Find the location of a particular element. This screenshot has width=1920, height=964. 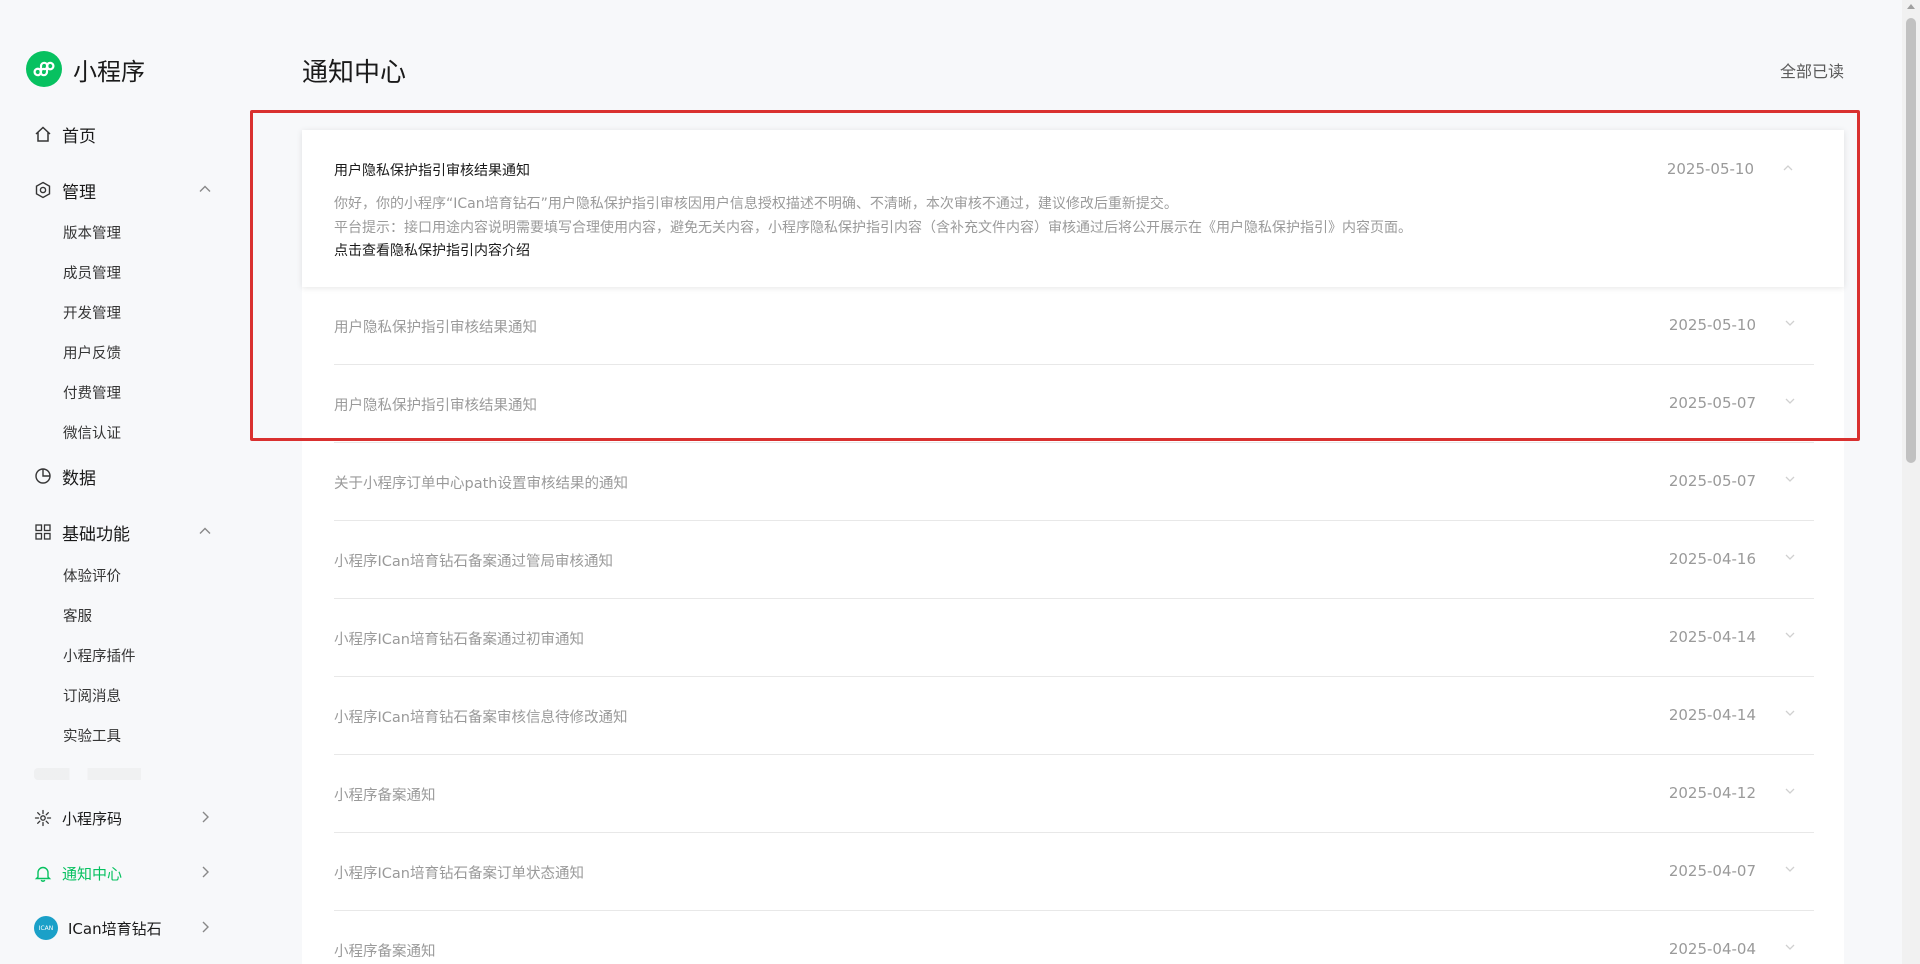

nav-payment-manage: 付费管理 is located at coordinates (92, 392).